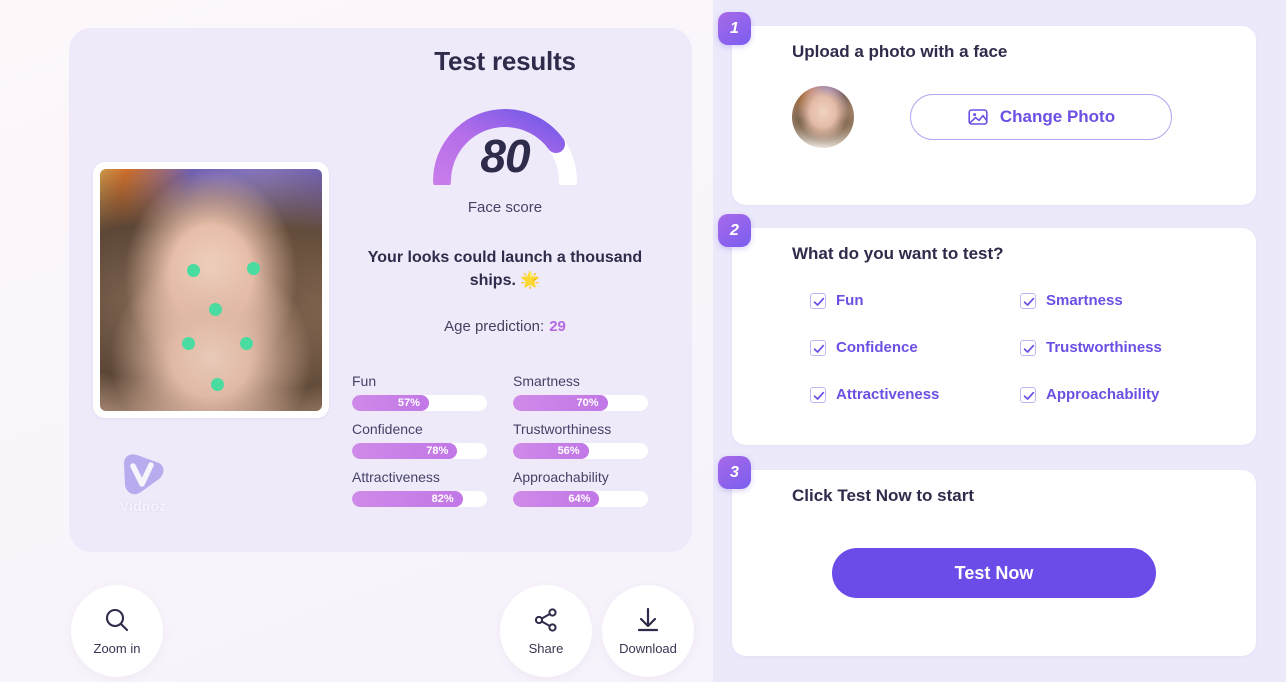 The height and width of the screenshot is (682, 1286). I want to click on step-3-title: Click Test Now to start, so click(883, 495).